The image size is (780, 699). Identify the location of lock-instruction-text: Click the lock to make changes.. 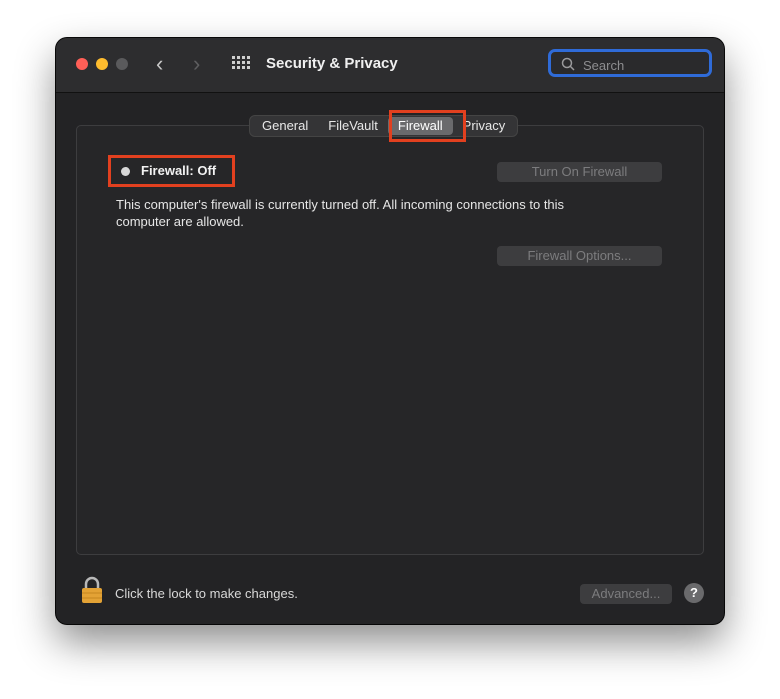
(206, 593).